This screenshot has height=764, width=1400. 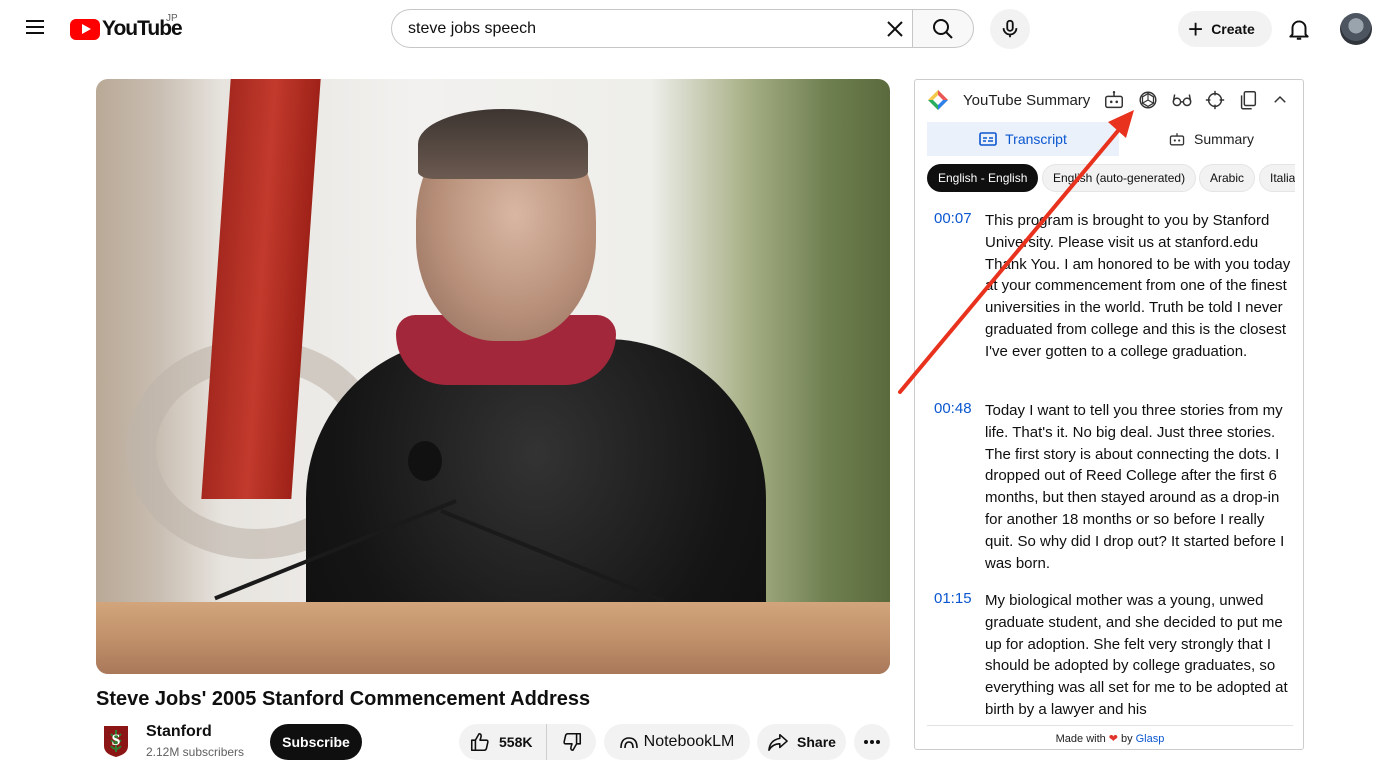 I want to click on tab-summary-label: Summary, so click(x=1224, y=139).